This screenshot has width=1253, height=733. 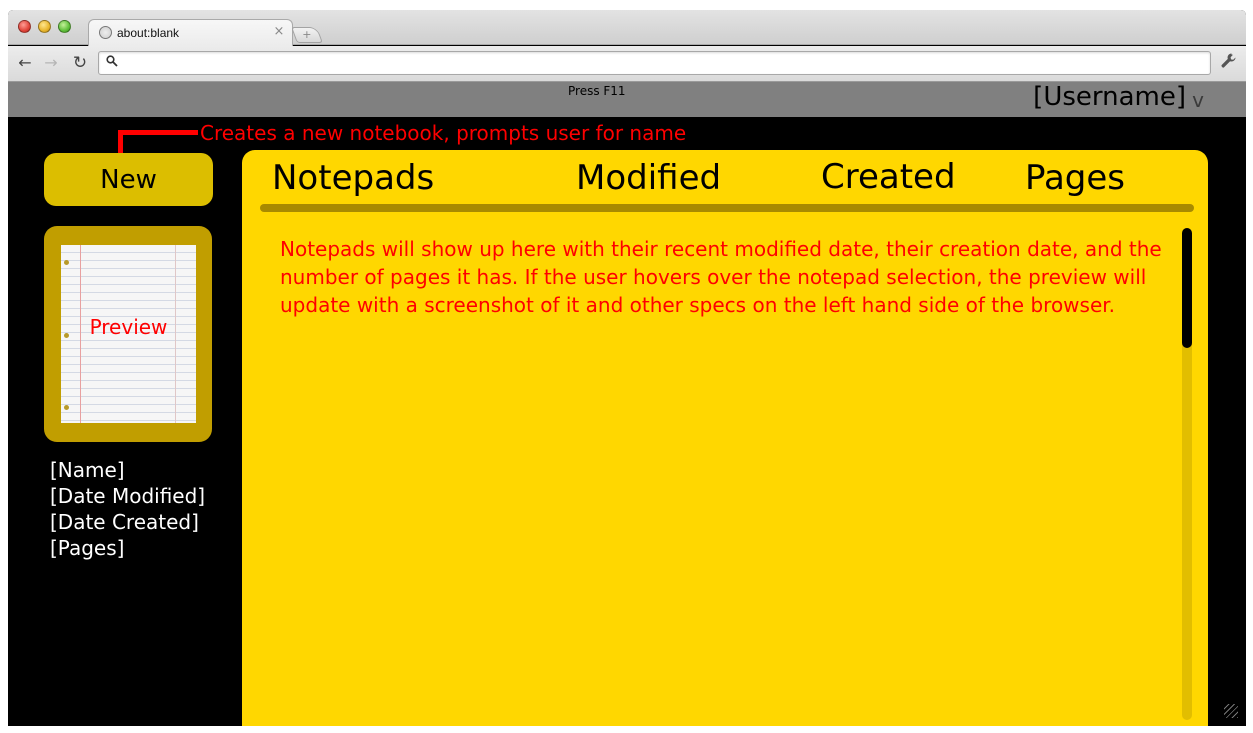 What do you see at coordinates (112, 63) in the screenshot?
I see `search-icon` at bounding box center [112, 63].